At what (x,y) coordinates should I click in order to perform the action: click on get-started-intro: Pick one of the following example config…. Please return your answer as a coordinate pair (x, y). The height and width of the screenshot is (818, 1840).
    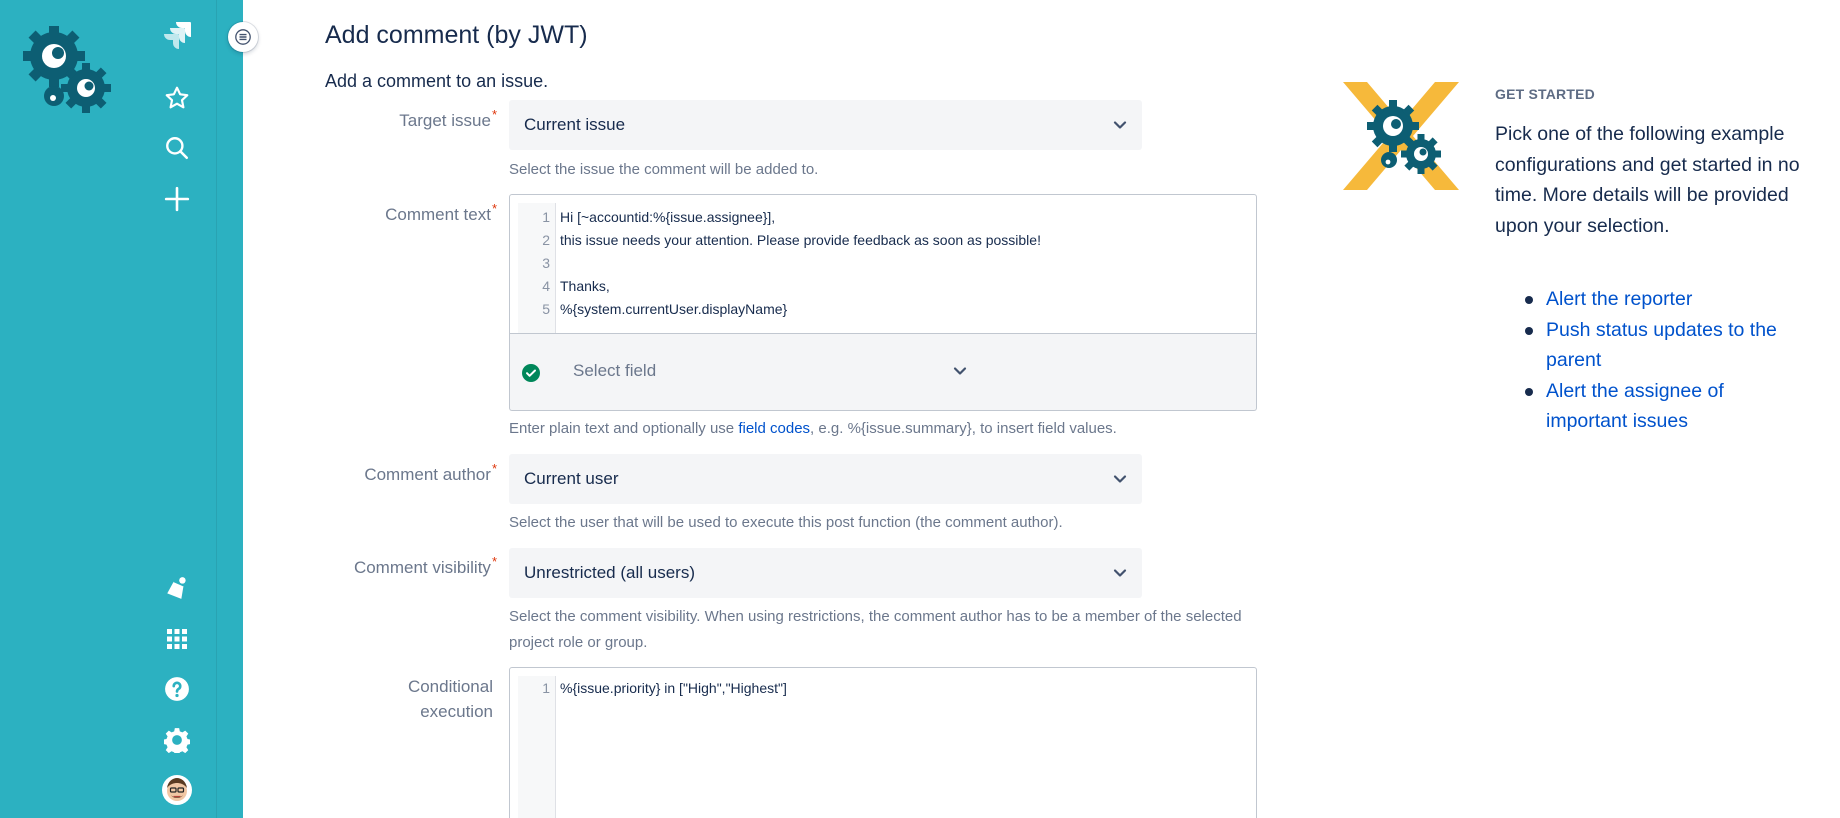
    Looking at the image, I should click on (1647, 180).